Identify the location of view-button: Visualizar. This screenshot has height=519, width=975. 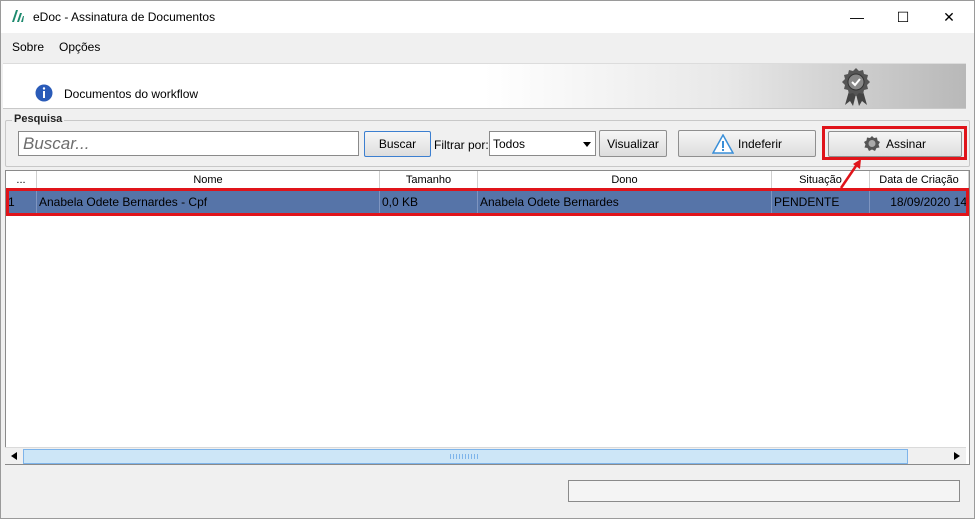
(633, 143).